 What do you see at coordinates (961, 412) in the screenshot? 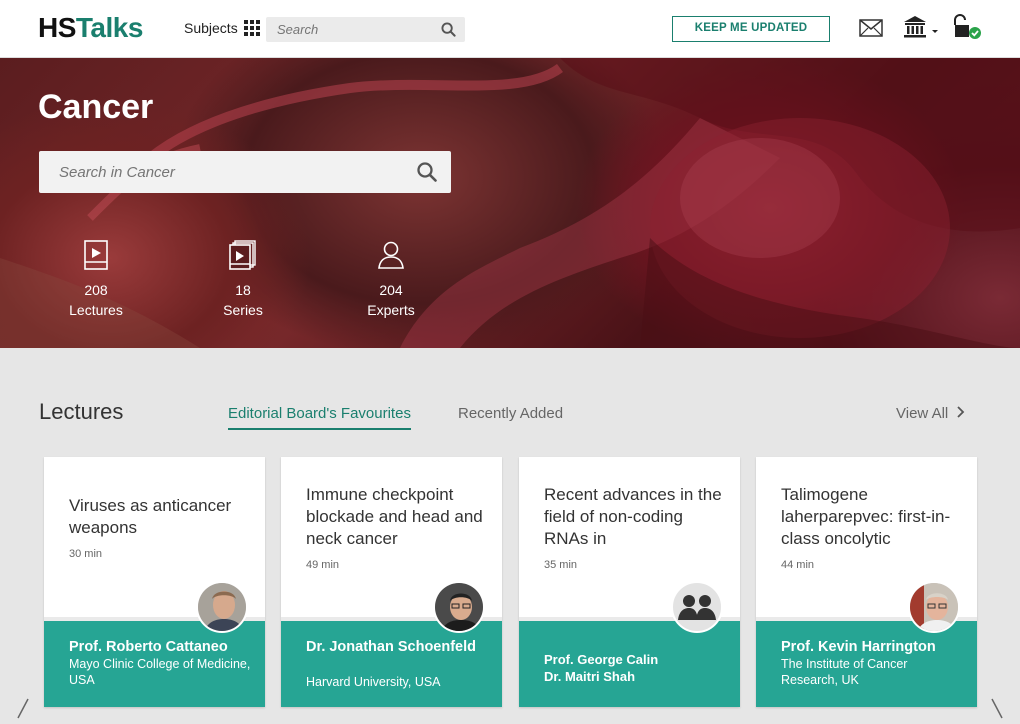
I see `chevron-right-icon` at bounding box center [961, 412].